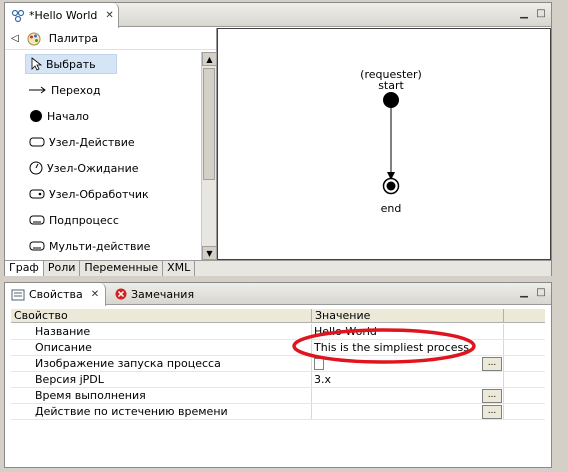 Image resolution: width=568 pixels, height=472 pixels. I want to click on palette-header: ◁ Палитра, so click(110, 39).